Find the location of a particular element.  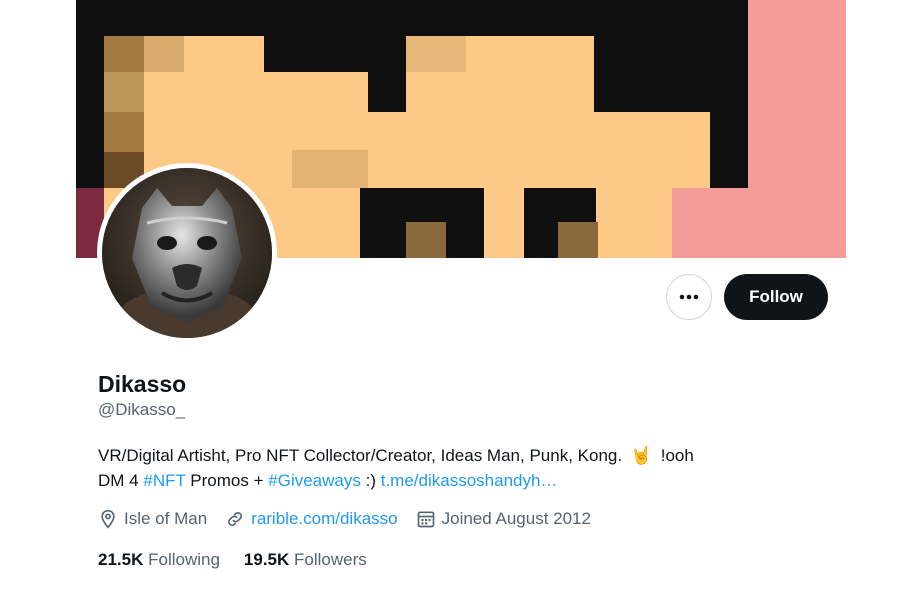

profile-stats: 21.5K Following 19.5K Followers is located at coordinates (244, 560).